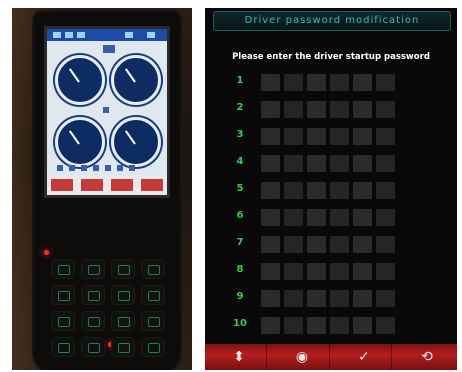 This screenshot has width=462, height=372. I want to click on password-row: 9, so click(316, 299).